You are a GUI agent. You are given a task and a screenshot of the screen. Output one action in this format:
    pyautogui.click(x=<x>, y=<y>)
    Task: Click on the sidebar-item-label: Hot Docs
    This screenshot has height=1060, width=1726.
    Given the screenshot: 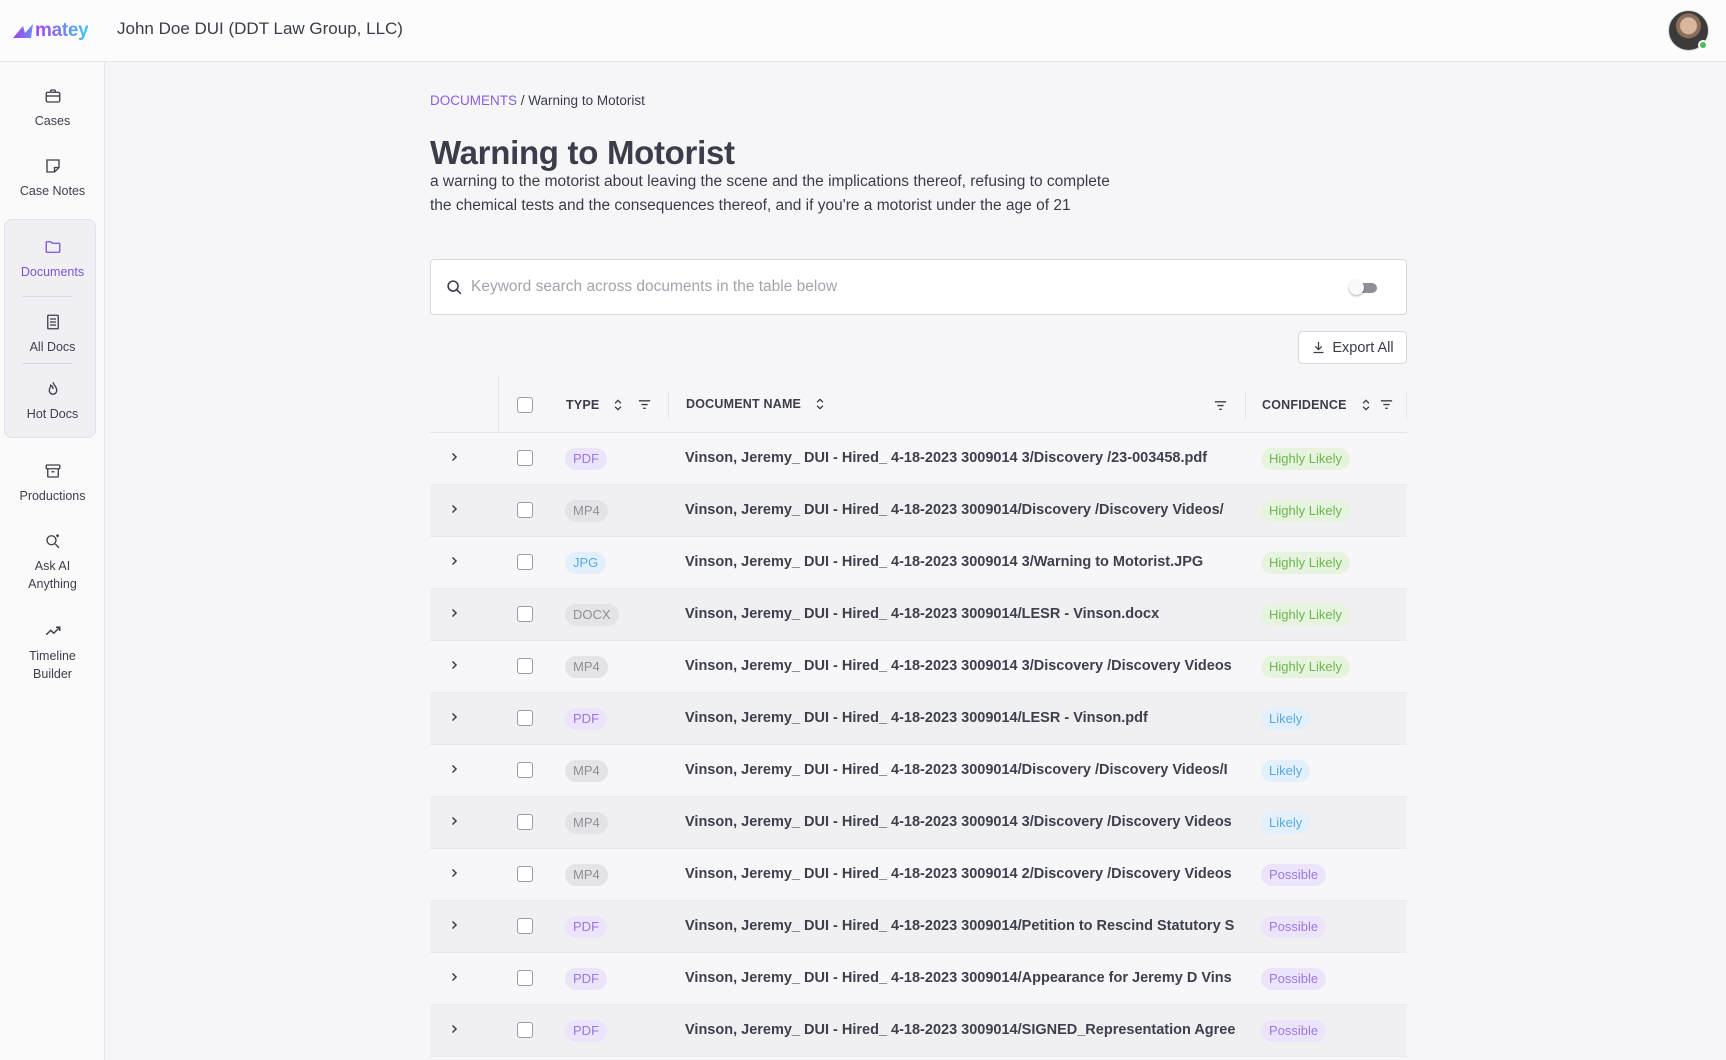 What is the action you would take?
    pyautogui.click(x=52, y=414)
    